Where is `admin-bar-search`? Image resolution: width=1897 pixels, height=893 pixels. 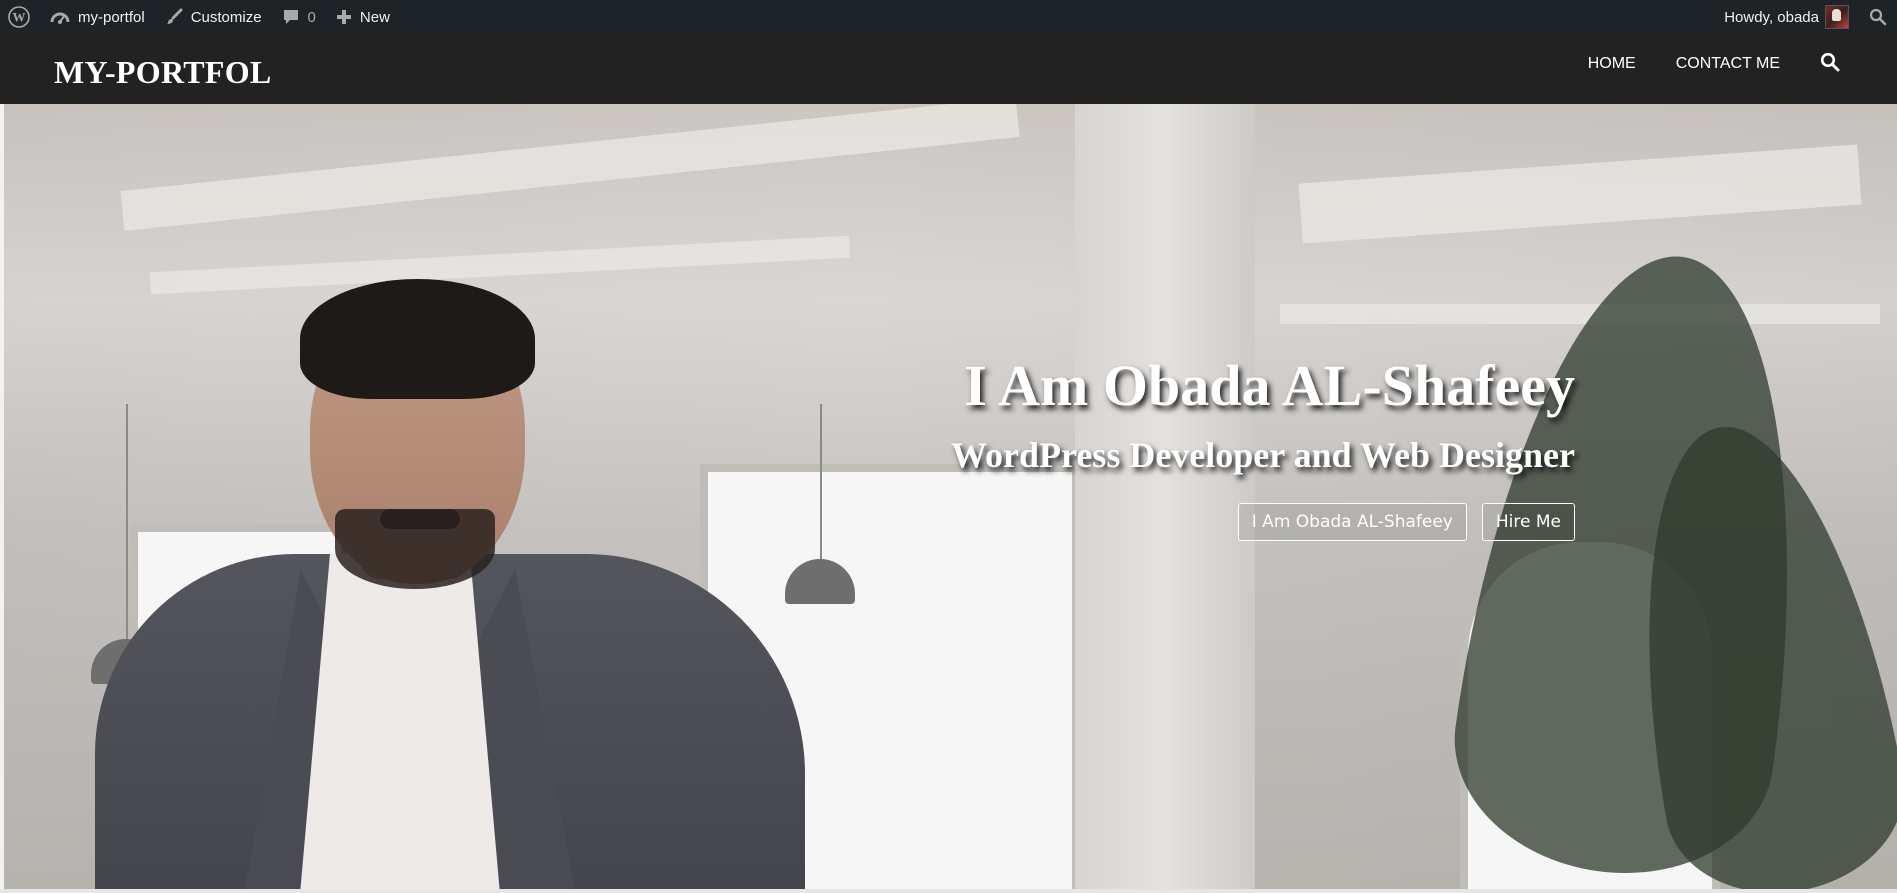
admin-bar-search is located at coordinates (1878, 17).